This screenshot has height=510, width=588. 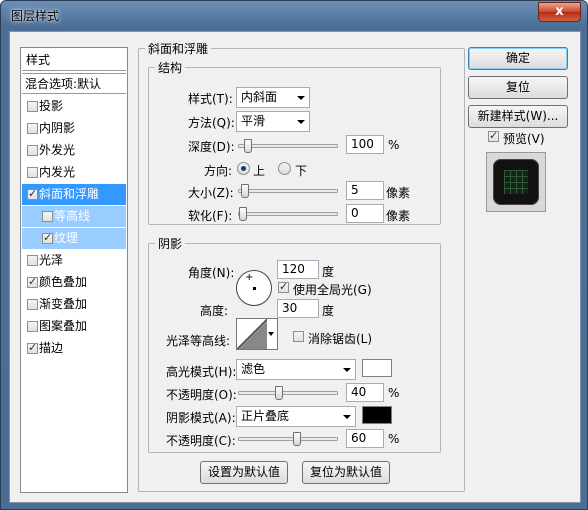 What do you see at coordinates (74, 60) in the screenshot?
I see `style-list-header: 样式` at bounding box center [74, 60].